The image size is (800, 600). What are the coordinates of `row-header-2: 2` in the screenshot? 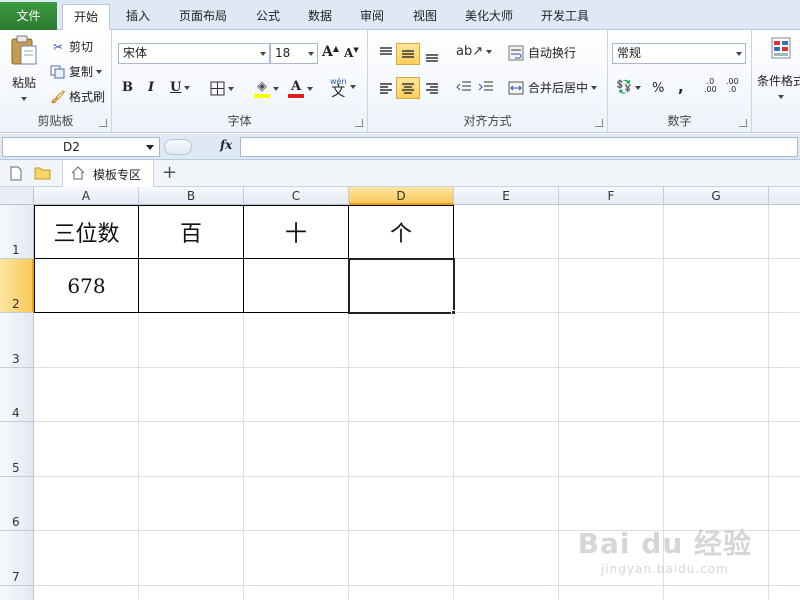 It's located at (17, 286).